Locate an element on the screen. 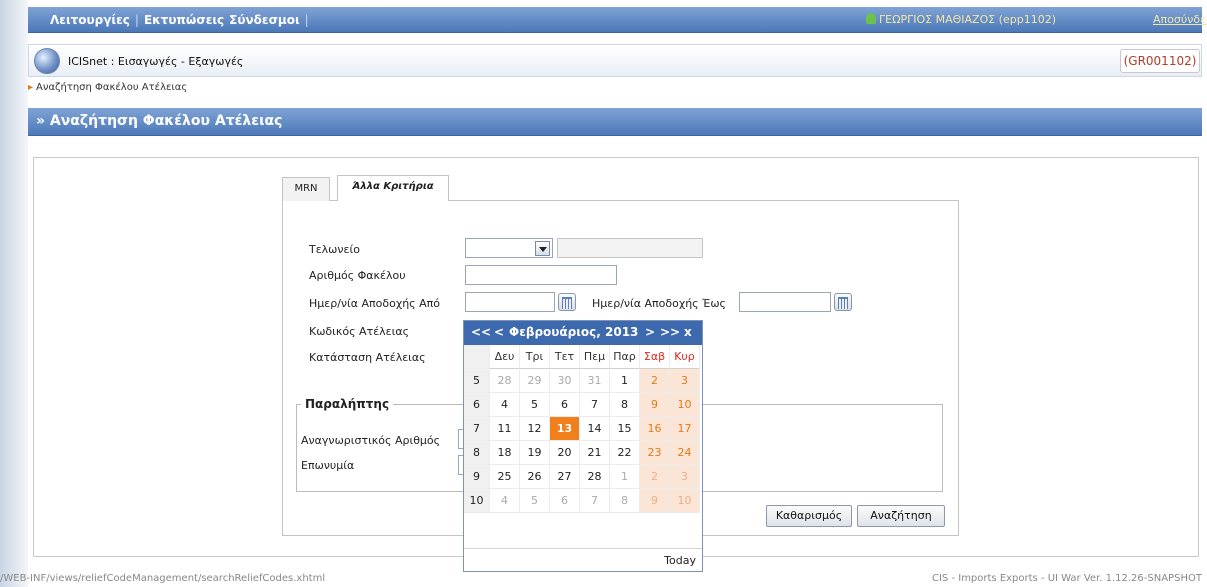  logout-link: Αποσύνδεση is located at coordinates (1180, 19).